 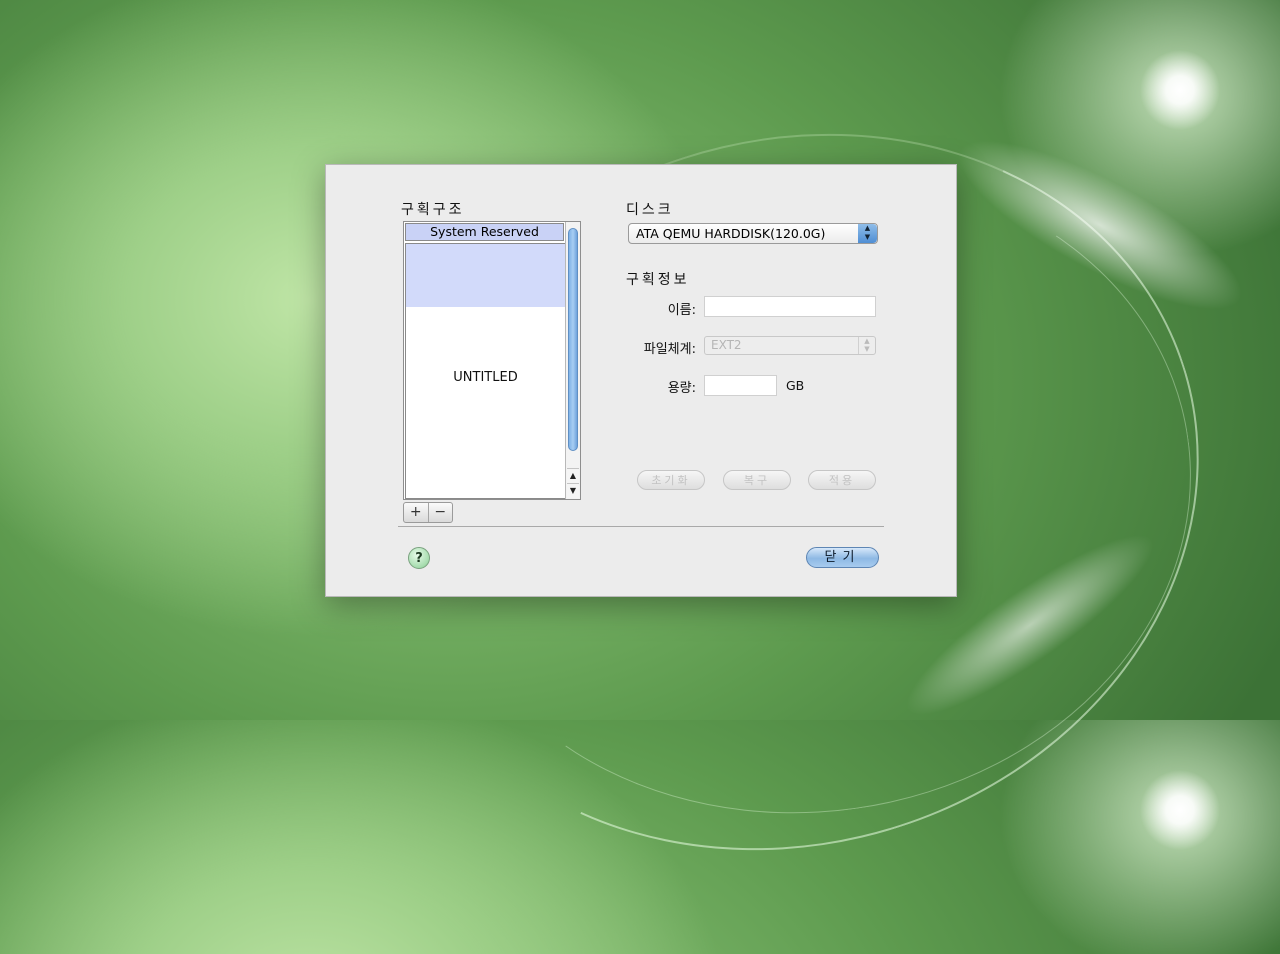 What do you see at coordinates (485, 377) in the screenshot?
I see `partition-item-label: UNTITLED` at bounding box center [485, 377].